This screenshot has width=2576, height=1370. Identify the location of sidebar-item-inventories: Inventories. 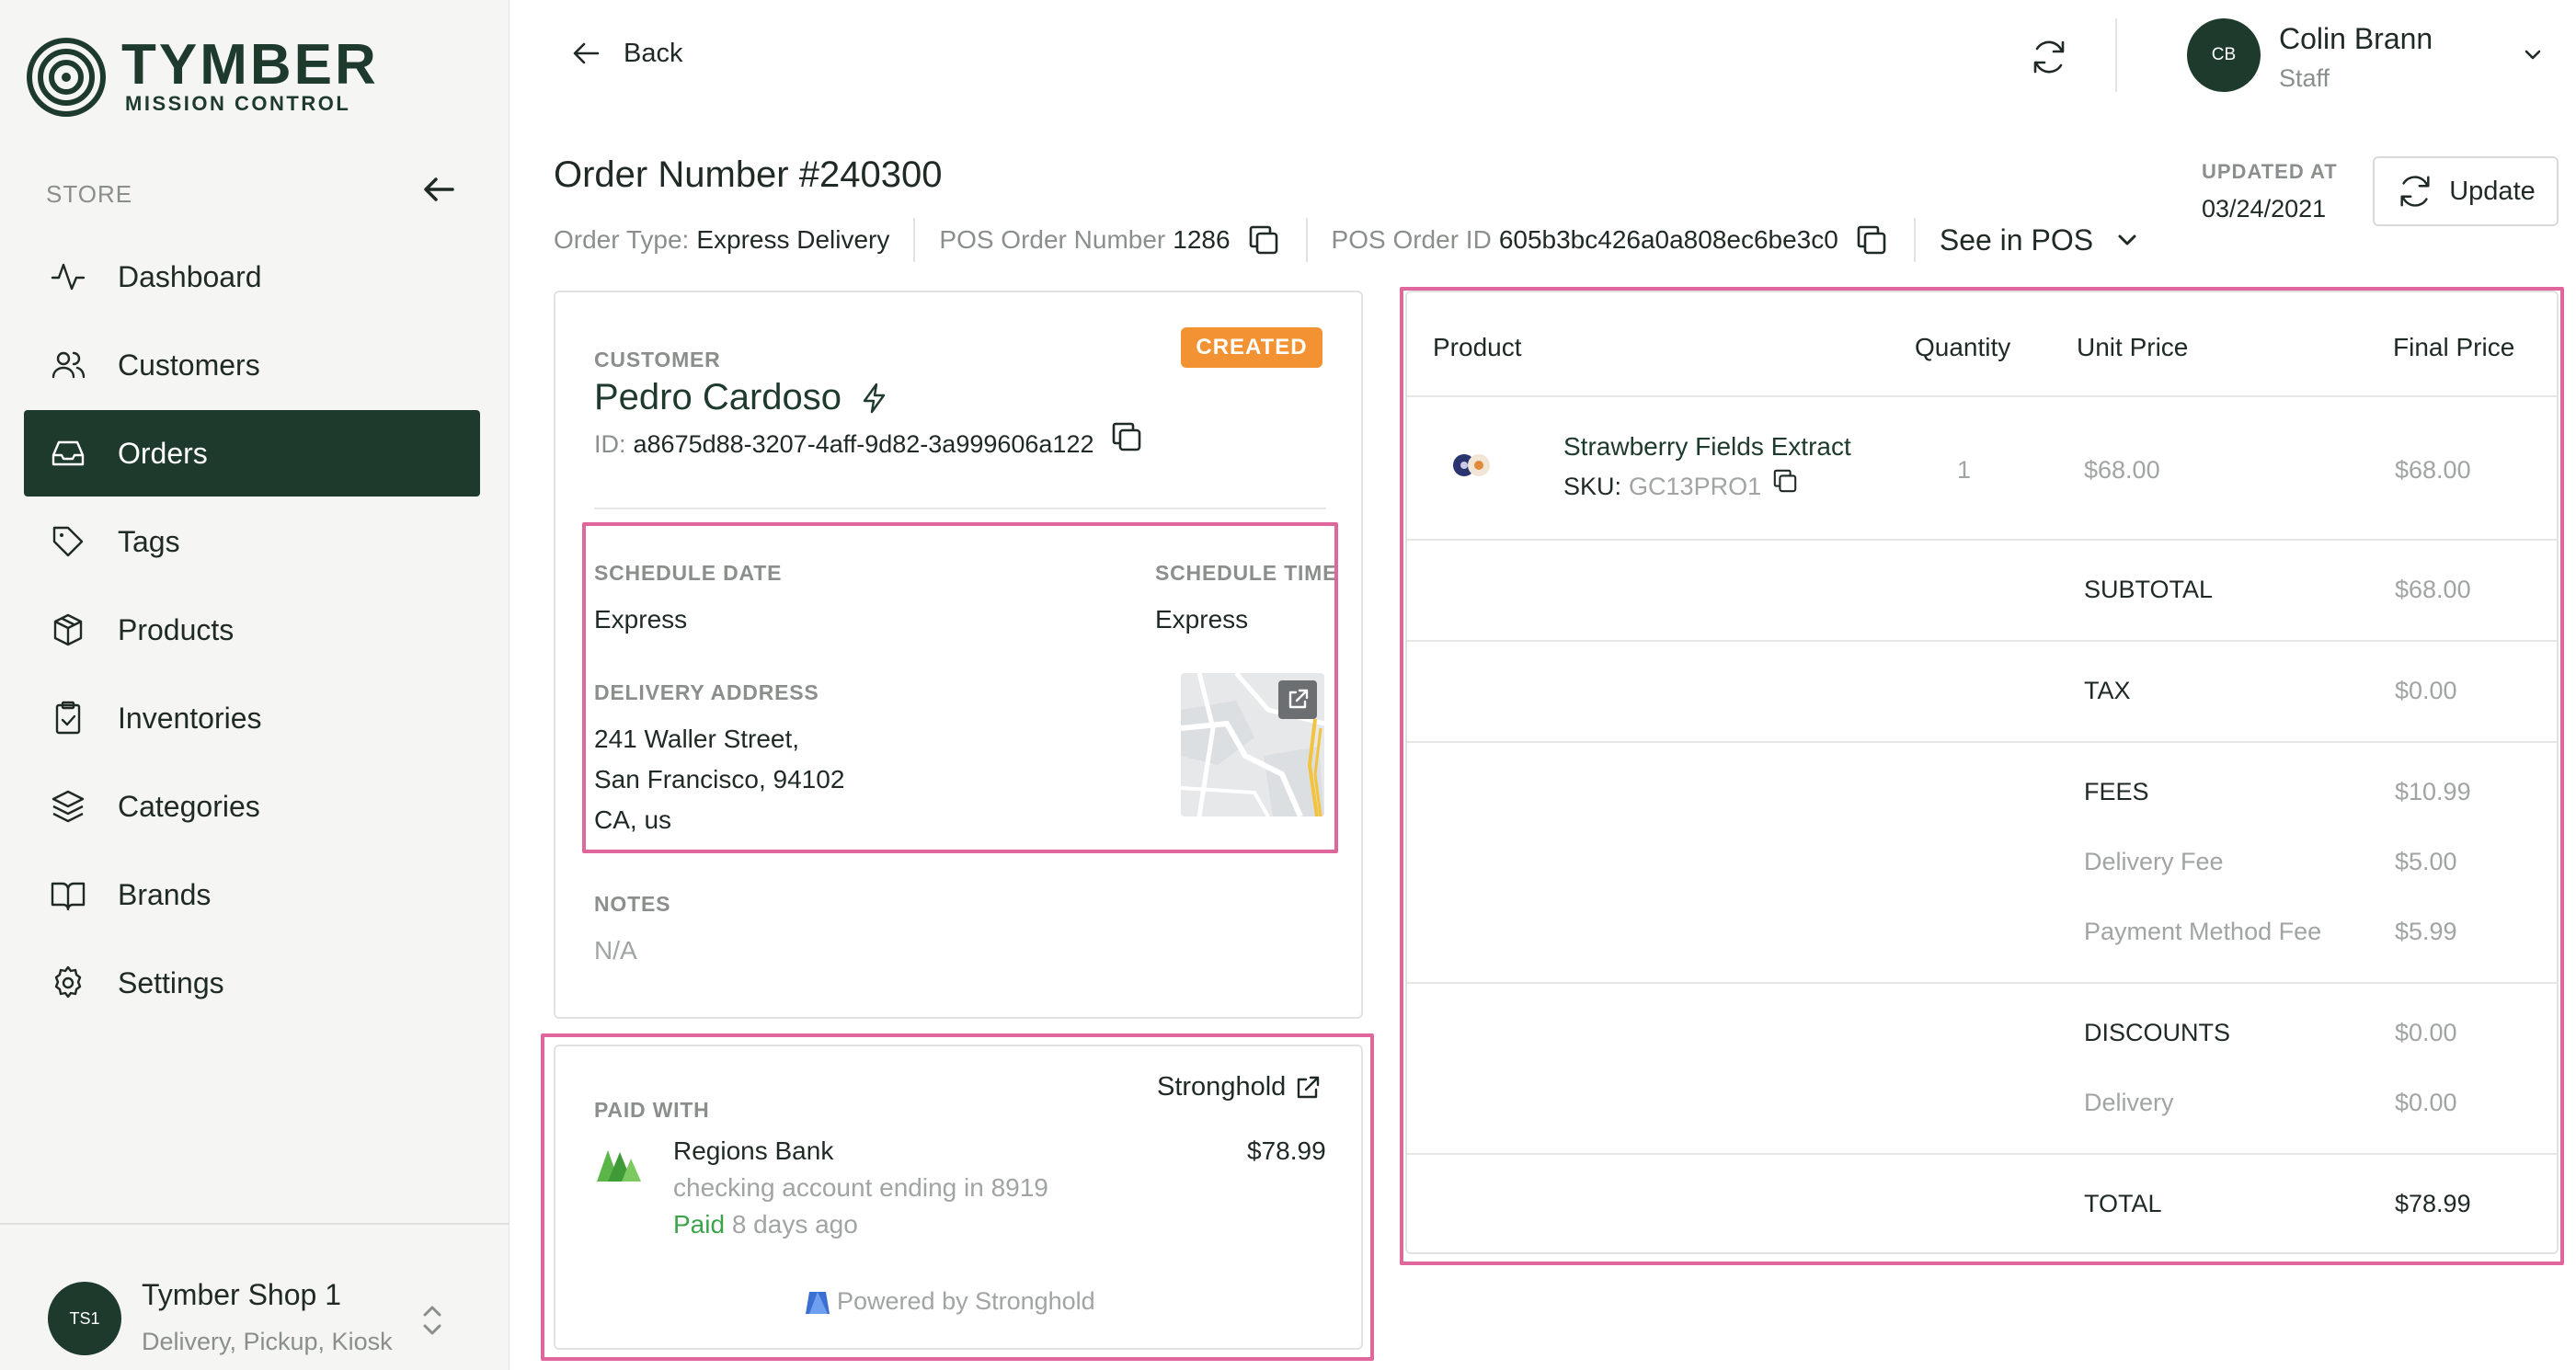
(252, 718).